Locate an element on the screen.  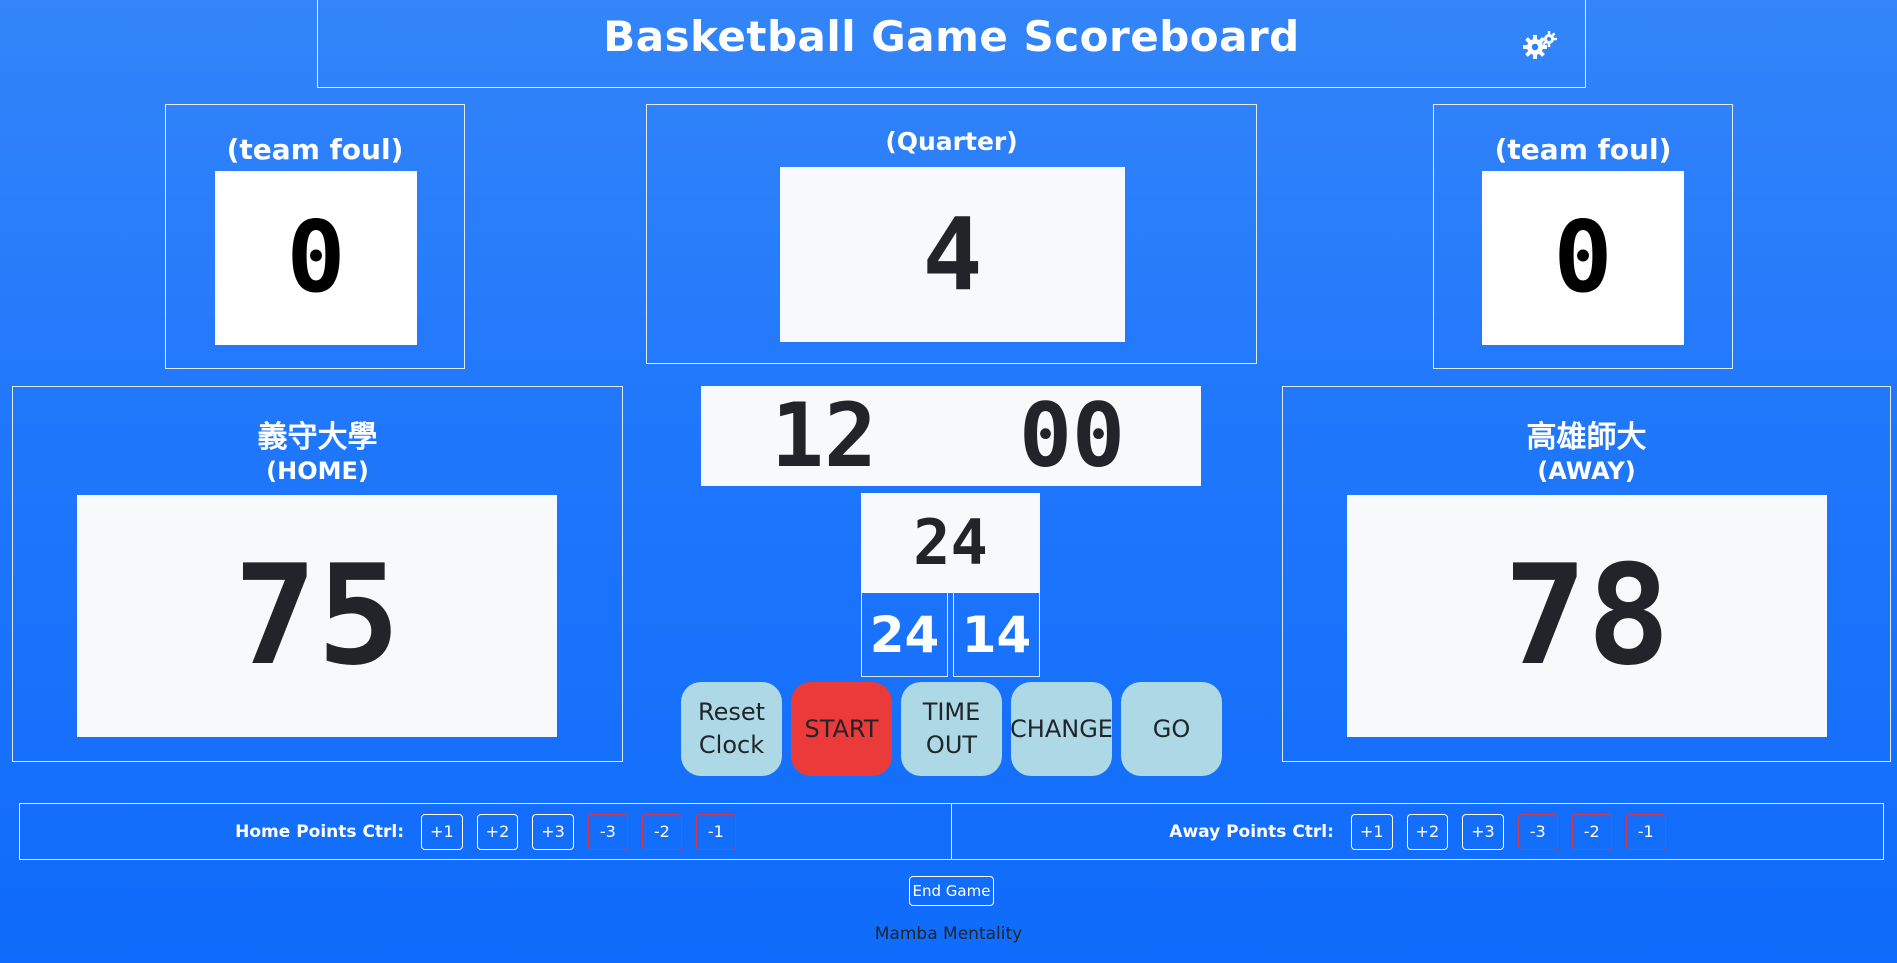
quarter-value: 4 is located at coordinates (952, 254).